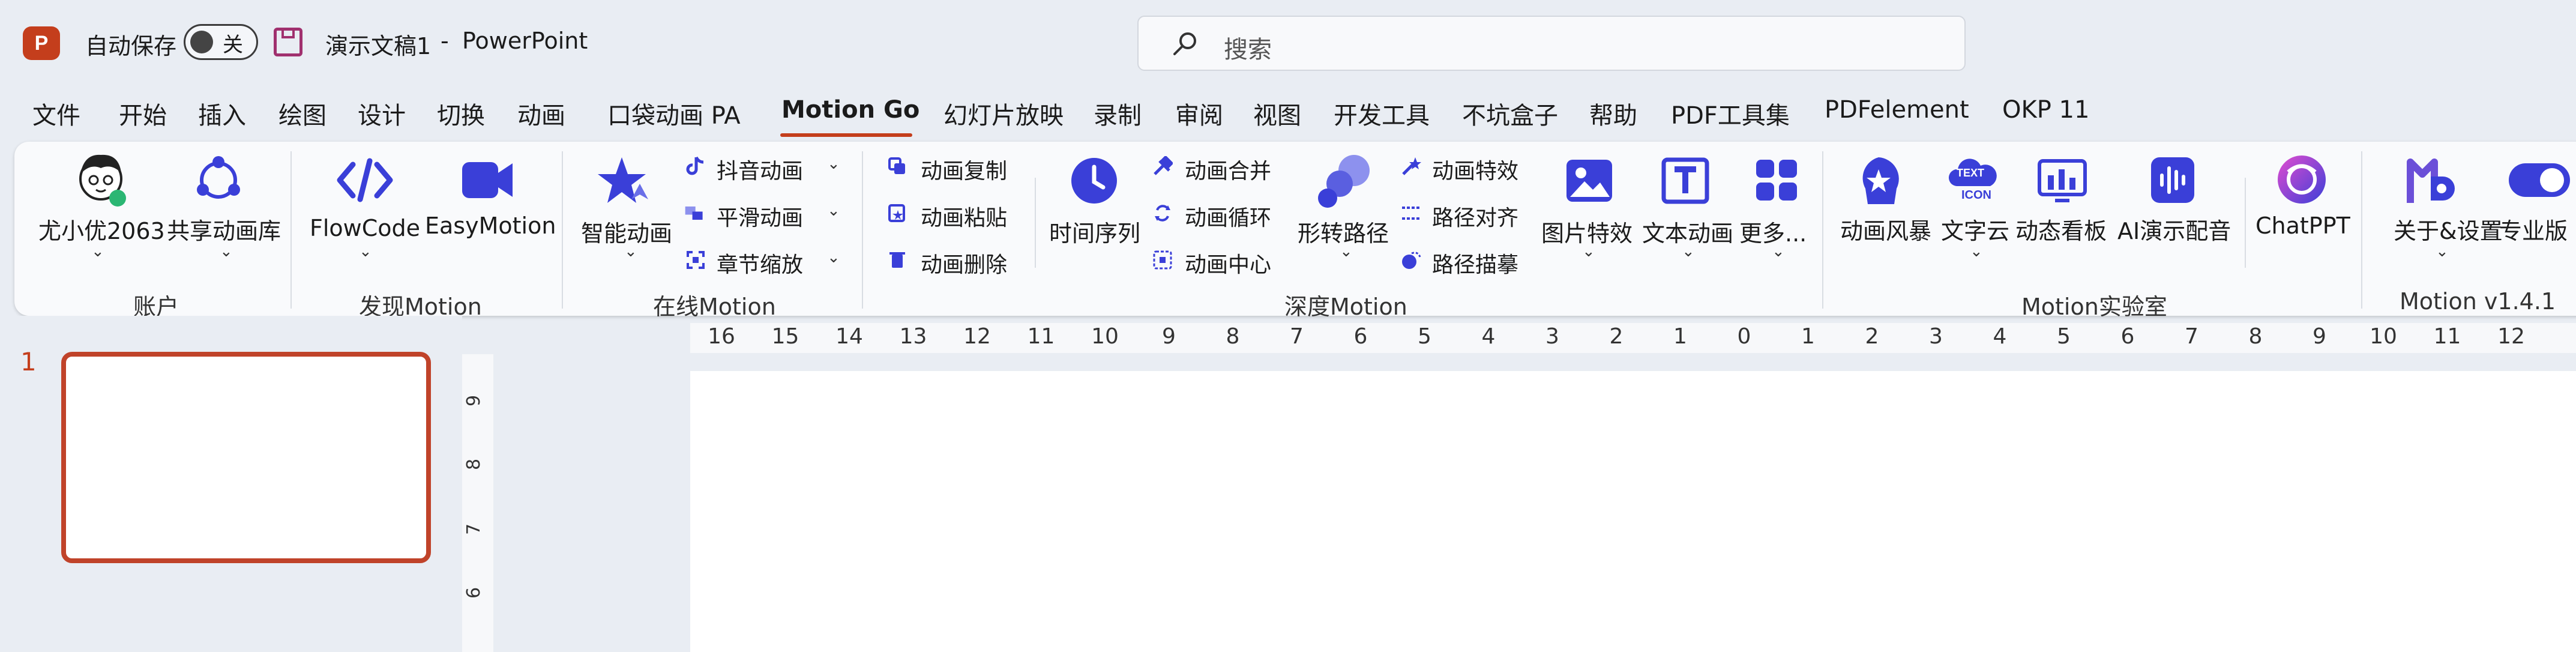 This screenshot has height=652, width=2576. Describe the element at coordinates (2302, 179) in the screenshot. I see `chatppt-icon` at that location.